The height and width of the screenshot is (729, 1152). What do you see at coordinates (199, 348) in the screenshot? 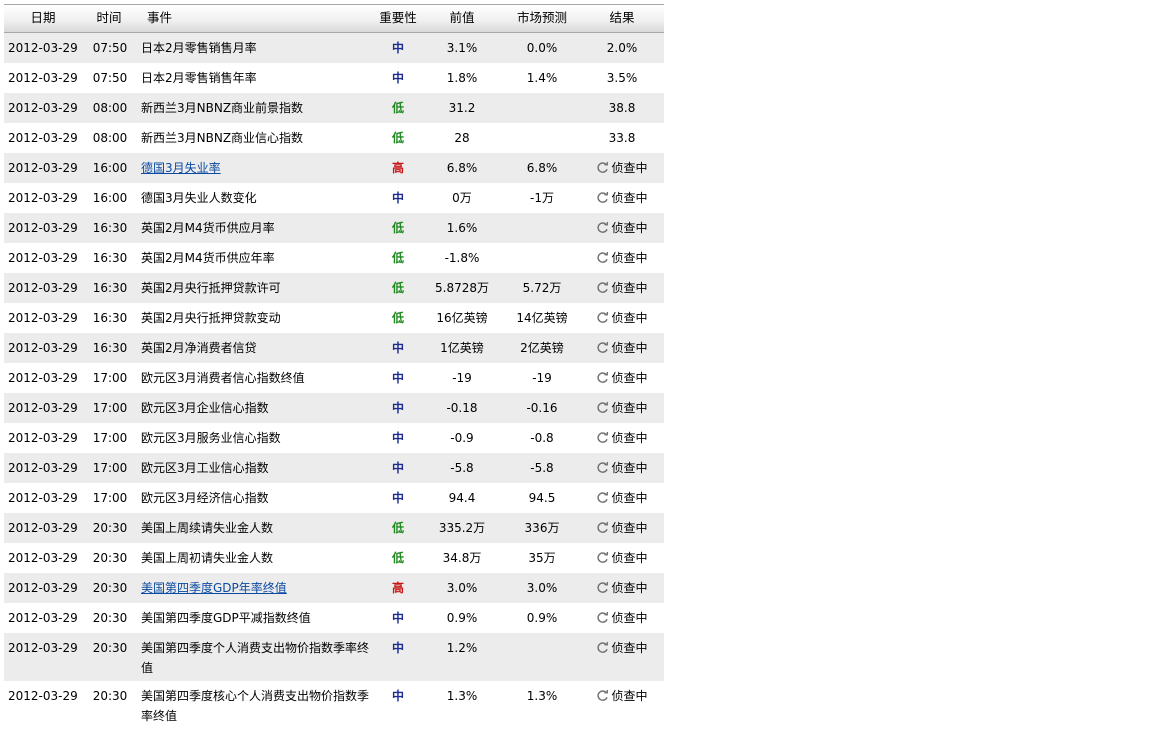
I see `event-name: 英国2月净消费者信贷` at bounding box center [199, 348].